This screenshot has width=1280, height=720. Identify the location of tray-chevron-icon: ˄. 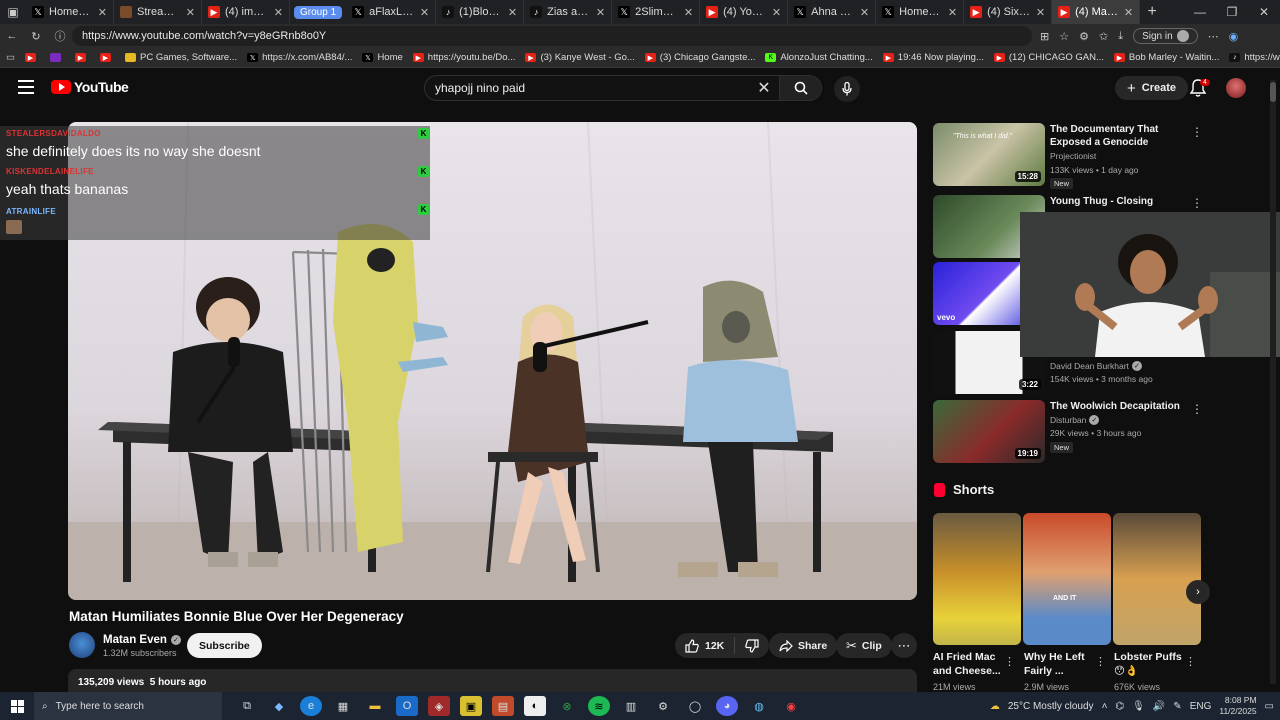
(1105, 706).